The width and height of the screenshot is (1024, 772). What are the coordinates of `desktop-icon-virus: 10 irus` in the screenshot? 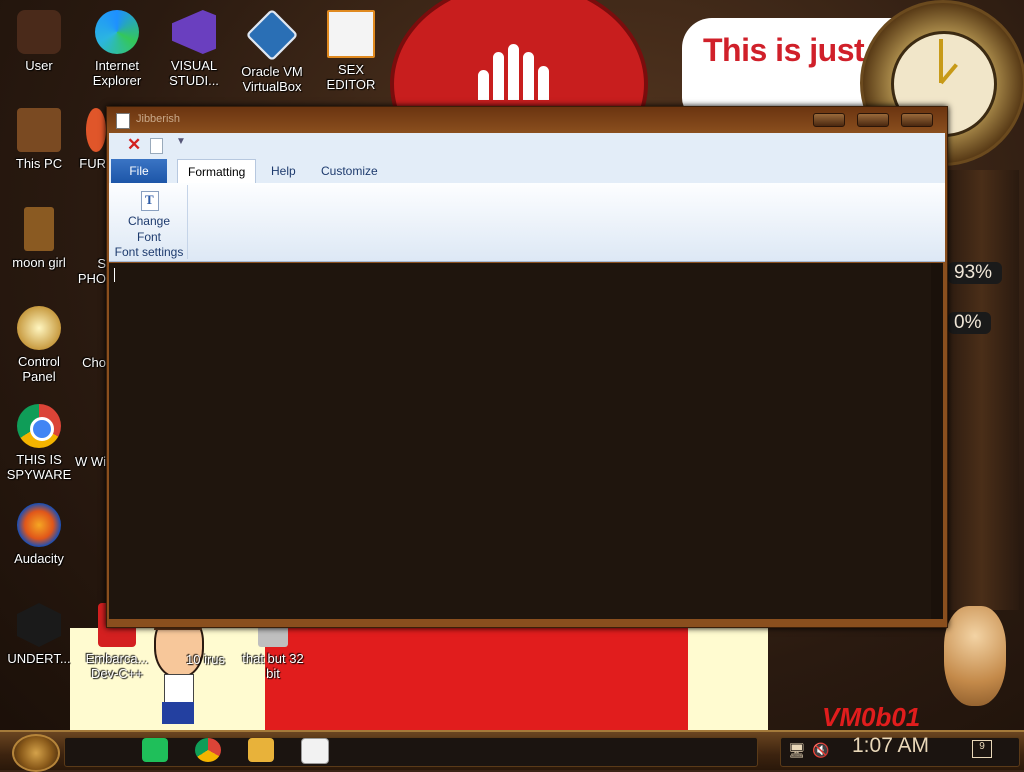 It's located at (206, 659).